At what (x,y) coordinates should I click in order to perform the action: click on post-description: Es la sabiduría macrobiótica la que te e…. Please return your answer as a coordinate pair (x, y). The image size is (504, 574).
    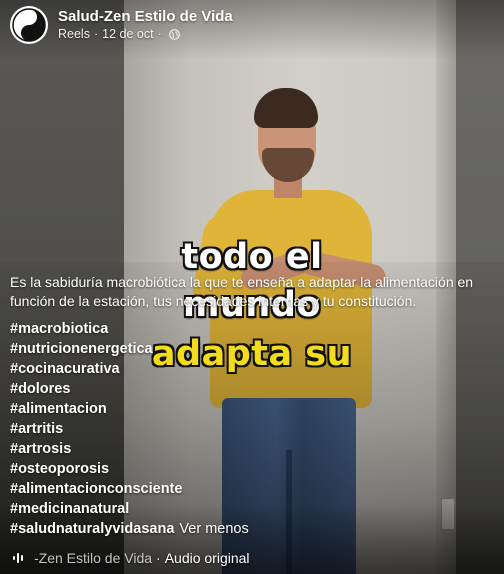
    Looking at the image, I should click on (242, 291).